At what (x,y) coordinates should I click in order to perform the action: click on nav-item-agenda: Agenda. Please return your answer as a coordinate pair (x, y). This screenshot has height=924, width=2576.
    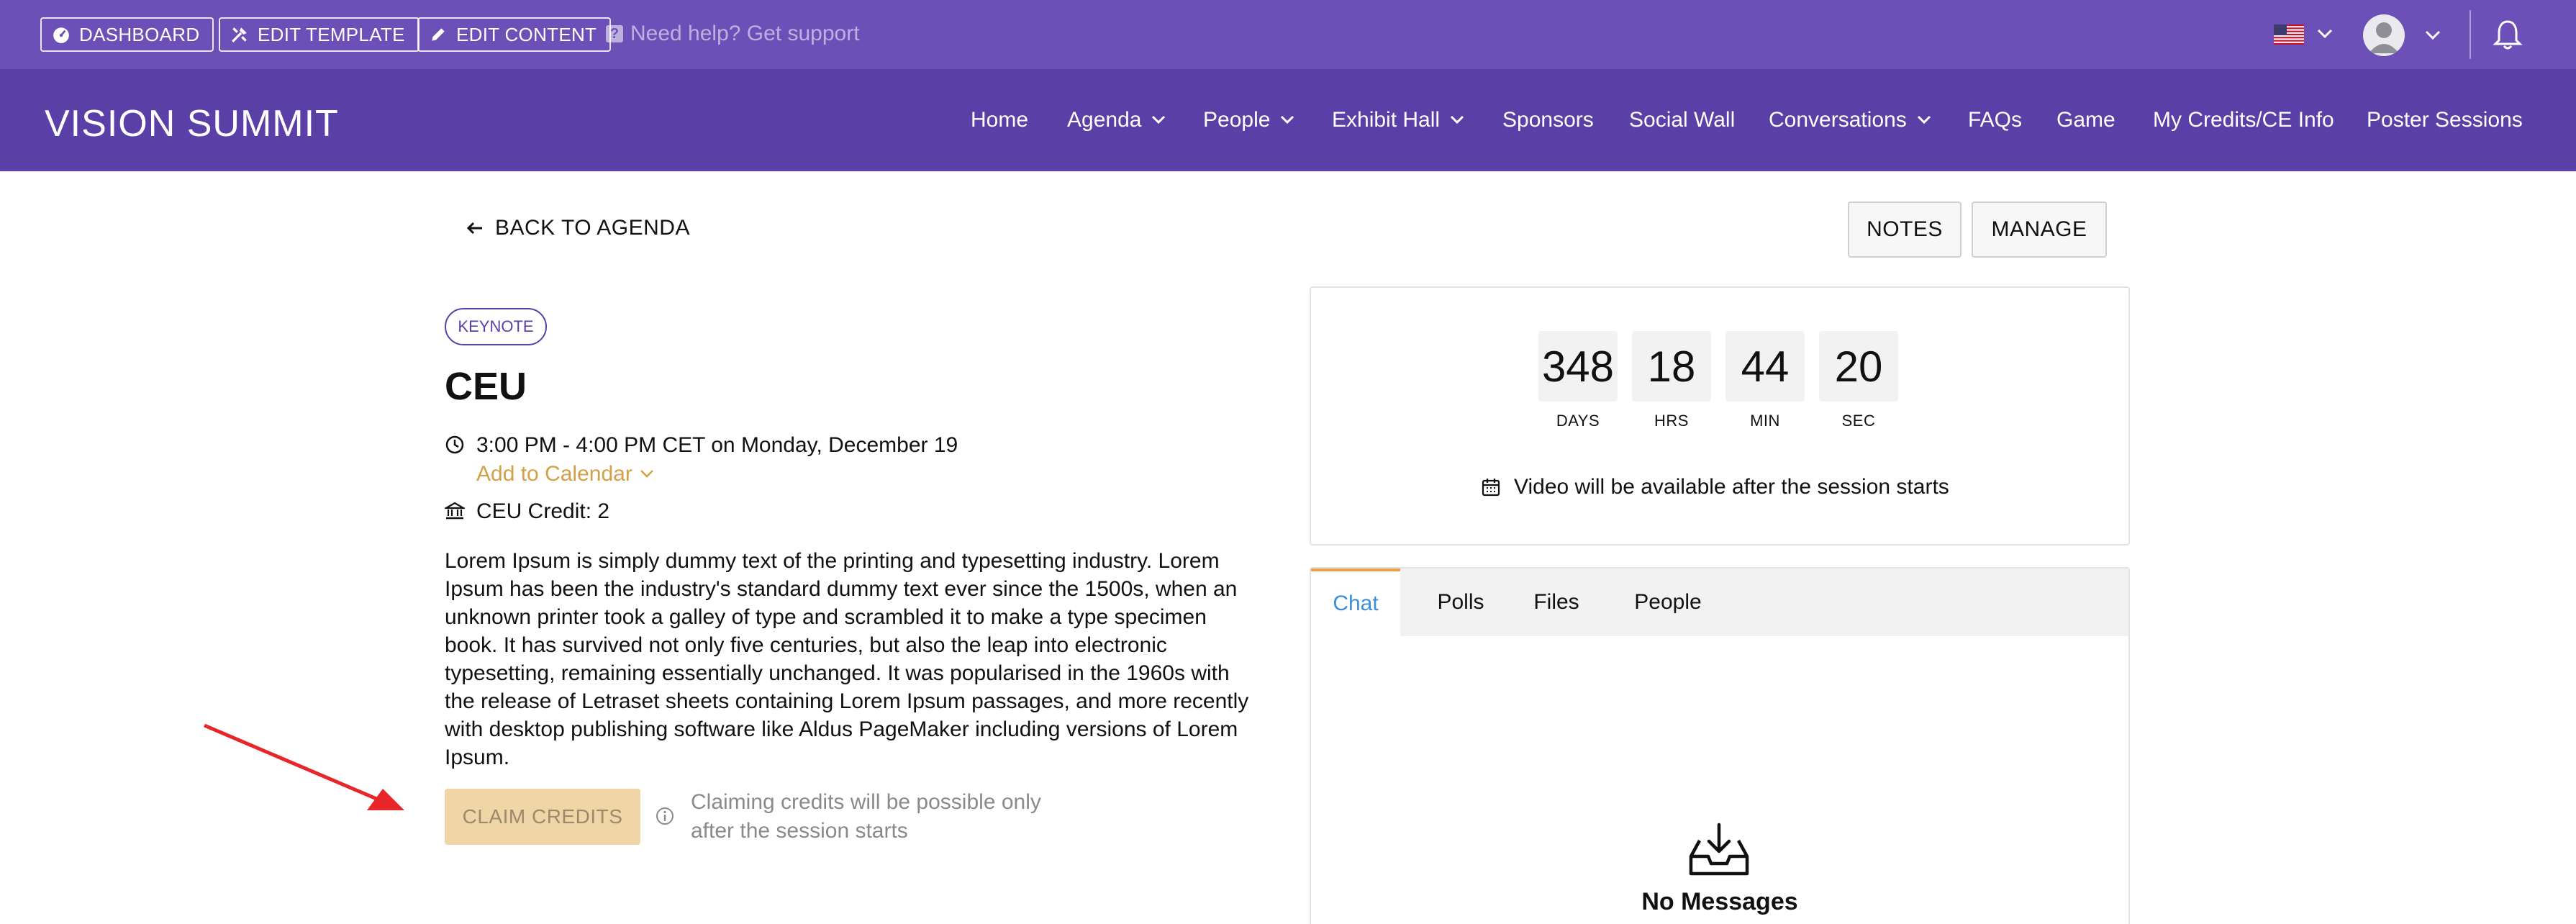
    Looking at the image, I should click on (1116, 120).